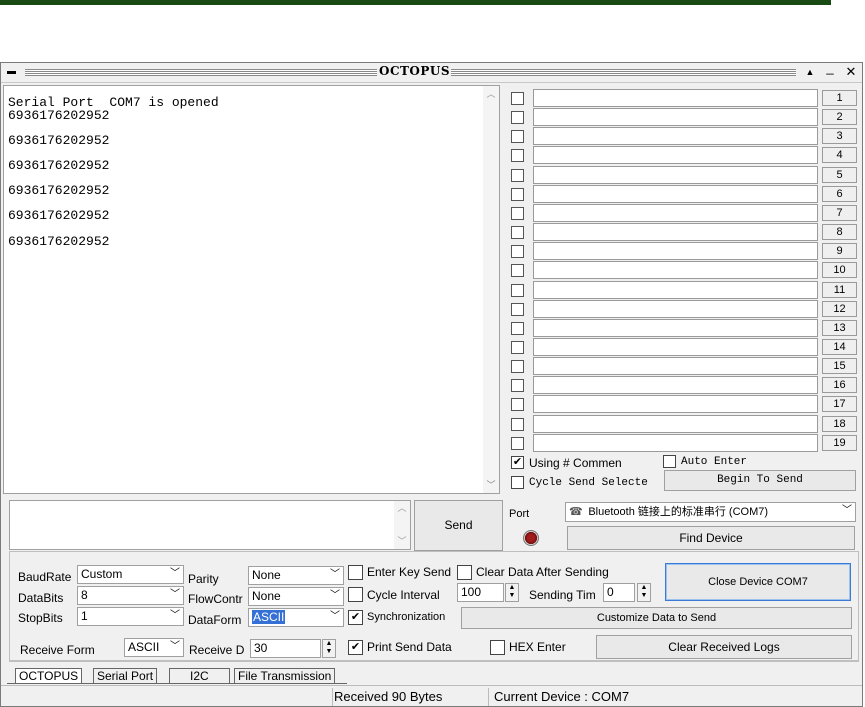 The height and width of the screenshot is (707, 865). Describe the element at coordinates (431, 71) in the screenshot. I see `title-bar: OCTOPUS ▲ _ ✕` at that location.